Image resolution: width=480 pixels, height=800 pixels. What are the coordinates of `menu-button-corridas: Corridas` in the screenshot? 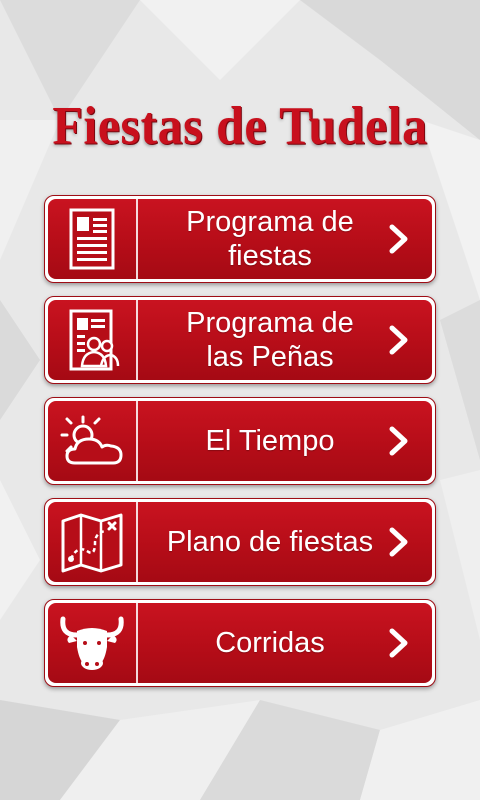 It's located at (240, 643).